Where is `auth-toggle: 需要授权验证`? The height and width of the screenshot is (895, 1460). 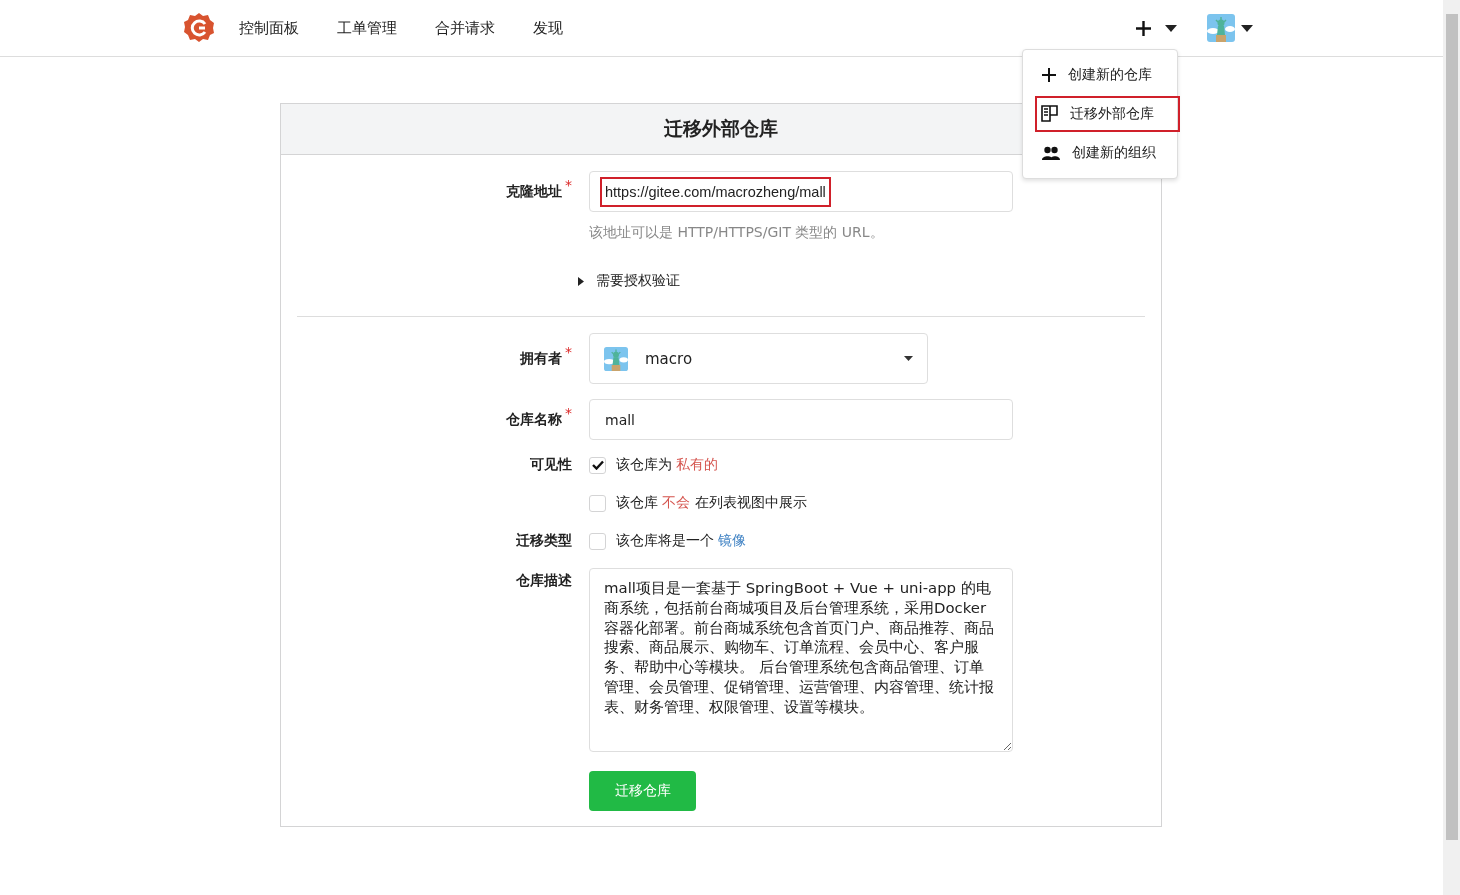
auth-toggle: 需要授权验证 is located at coordinates (629, 281).